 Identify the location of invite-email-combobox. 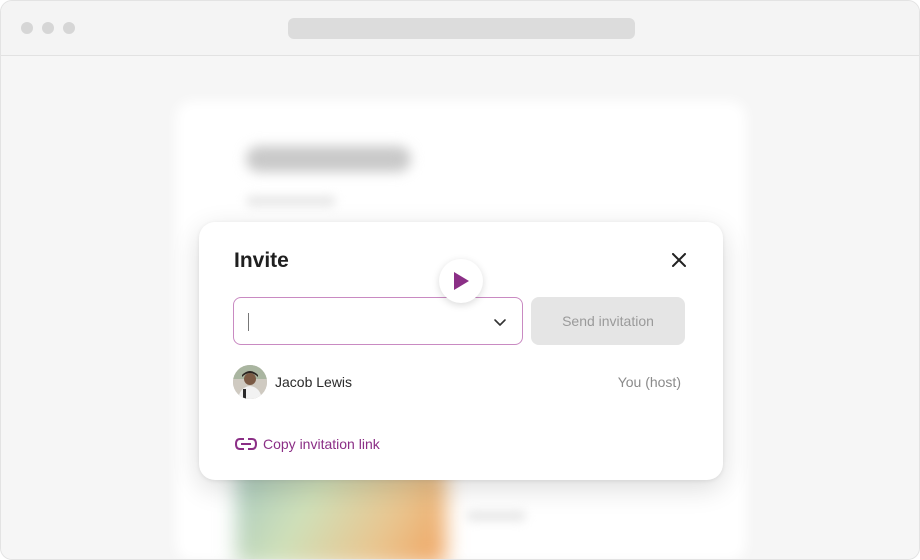
(378, 321).